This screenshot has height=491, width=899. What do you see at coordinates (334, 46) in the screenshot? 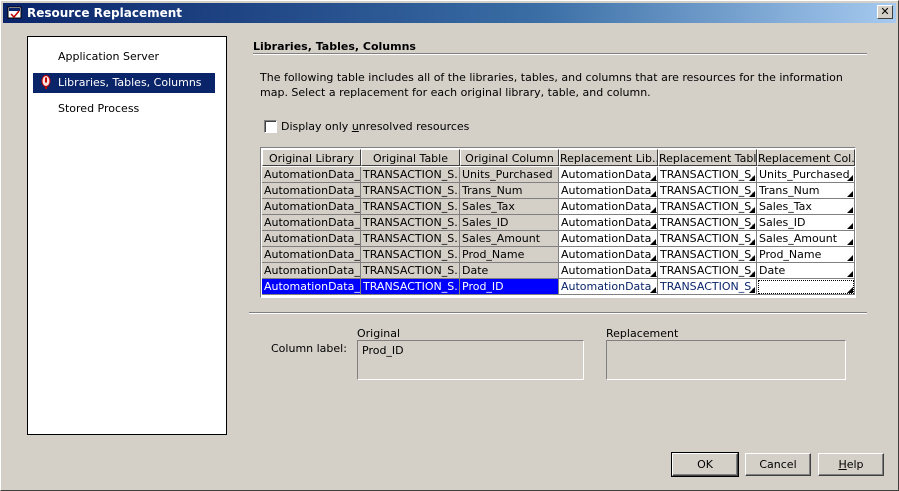
I see `section-title: Libraries, Tables, Columns` at bounding box center [334, 46].